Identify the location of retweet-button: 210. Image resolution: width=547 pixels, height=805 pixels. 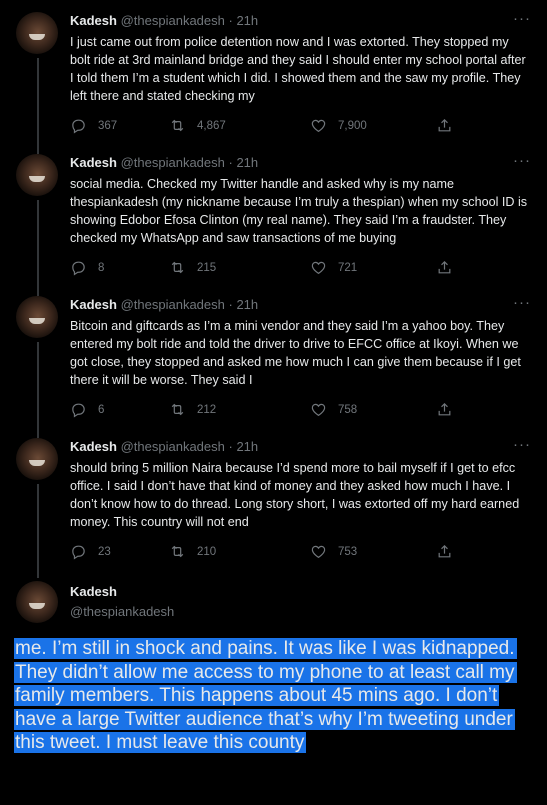
(192, 551).